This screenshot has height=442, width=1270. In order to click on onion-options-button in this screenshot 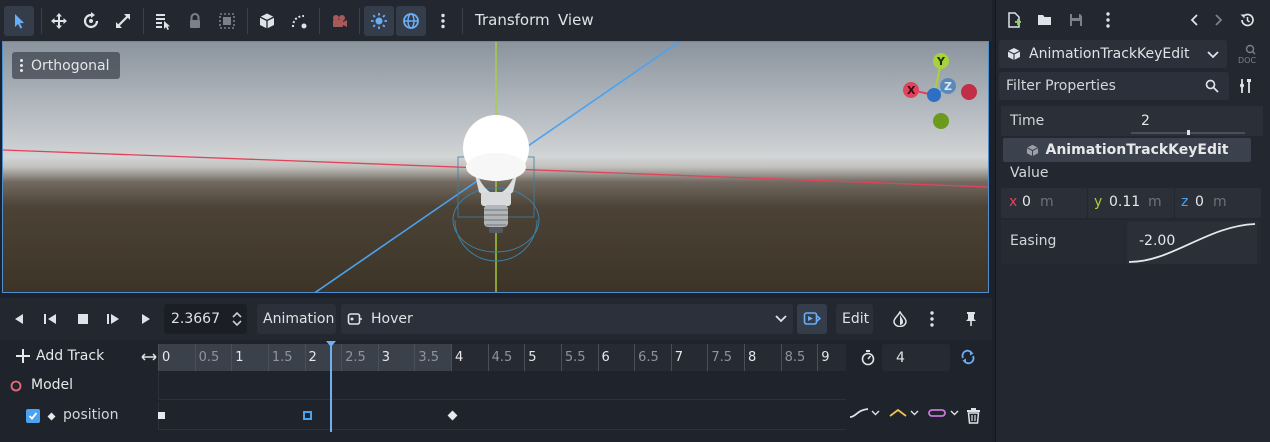, I will do `click(932, 319)`.